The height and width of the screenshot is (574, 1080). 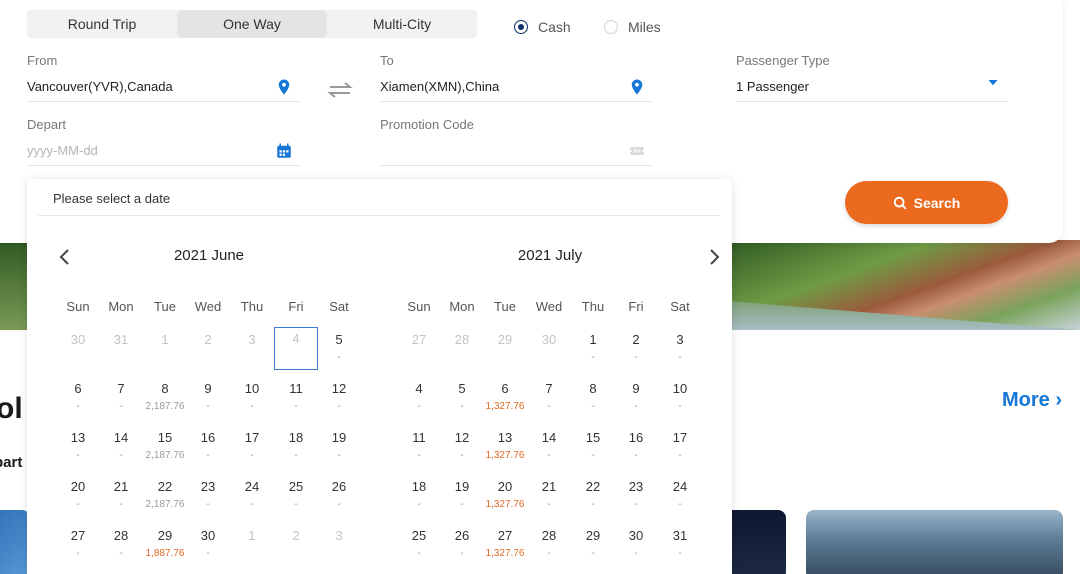 What do you see at coordinates (78, 398) in the screenshot?
I see `calendar-day: 6-` at bounding box center [78, 398].